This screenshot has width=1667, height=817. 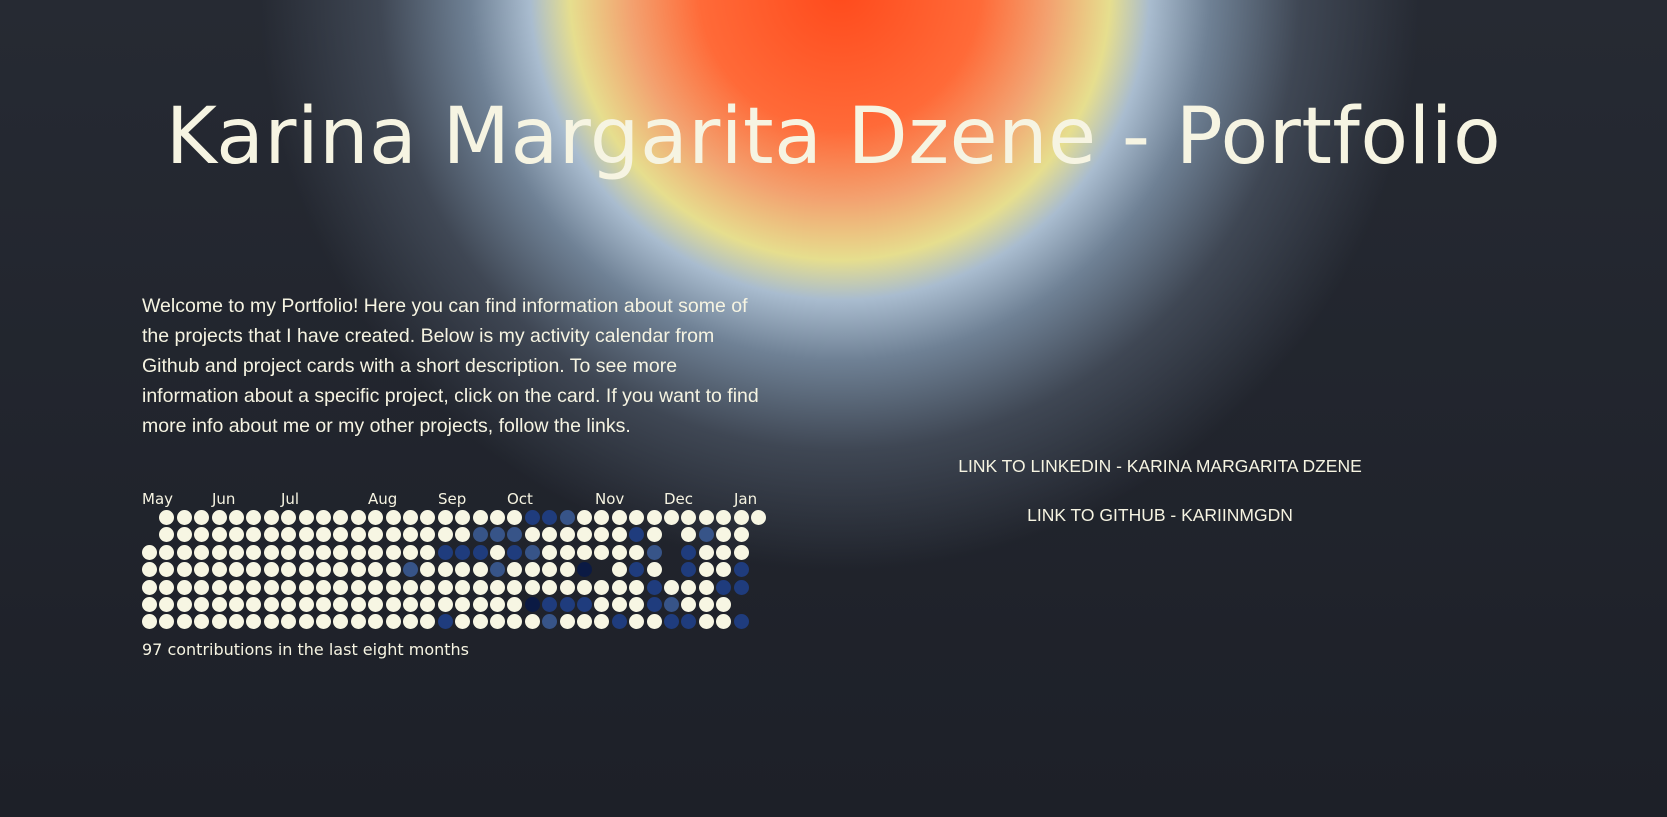 I want to click on contribution-grid, so click(x=462, y=571).